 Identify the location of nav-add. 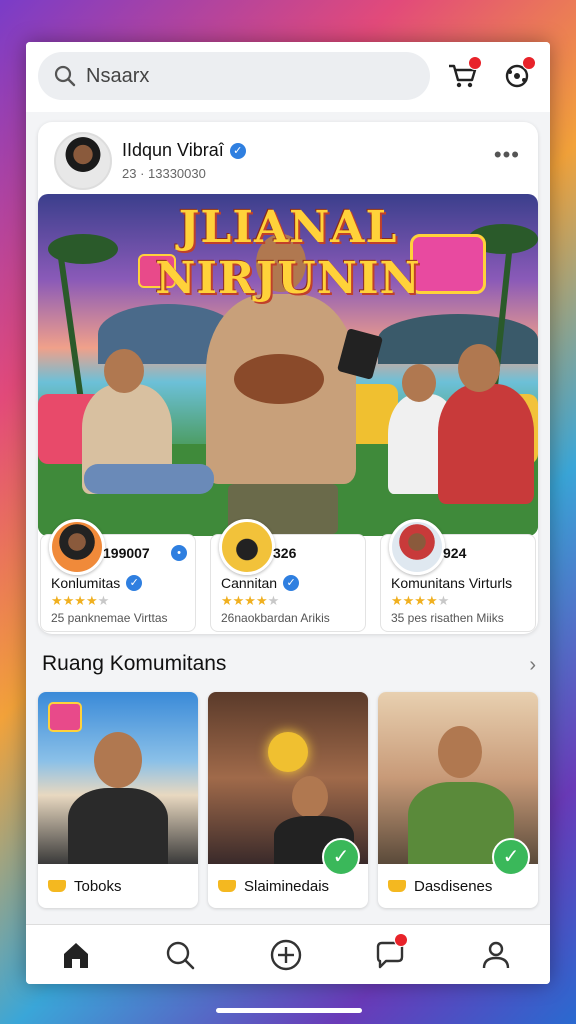
(288, 955).